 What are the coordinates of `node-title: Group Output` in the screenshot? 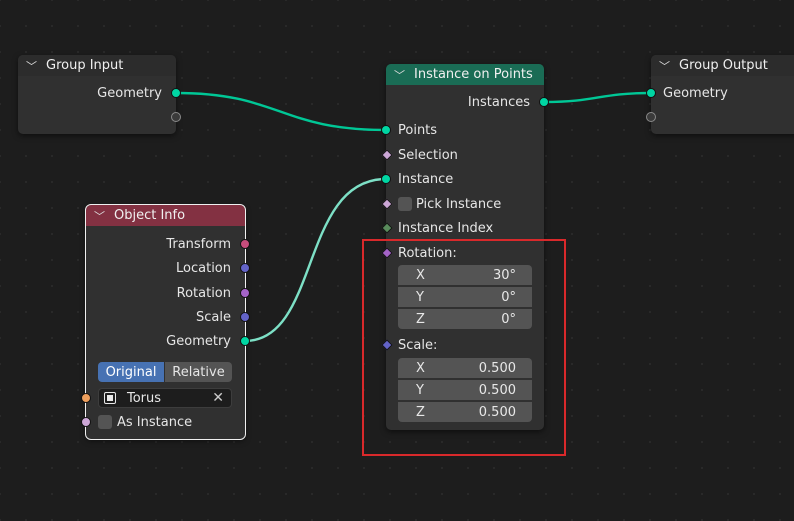 It's located at (723, 65).